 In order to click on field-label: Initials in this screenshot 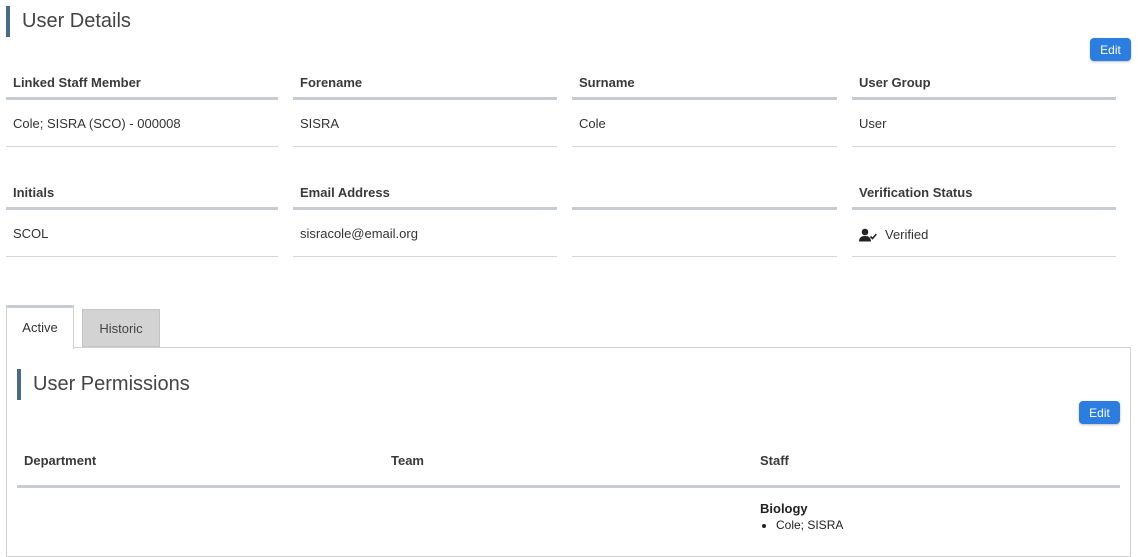, I will do `click(142, 192)`.